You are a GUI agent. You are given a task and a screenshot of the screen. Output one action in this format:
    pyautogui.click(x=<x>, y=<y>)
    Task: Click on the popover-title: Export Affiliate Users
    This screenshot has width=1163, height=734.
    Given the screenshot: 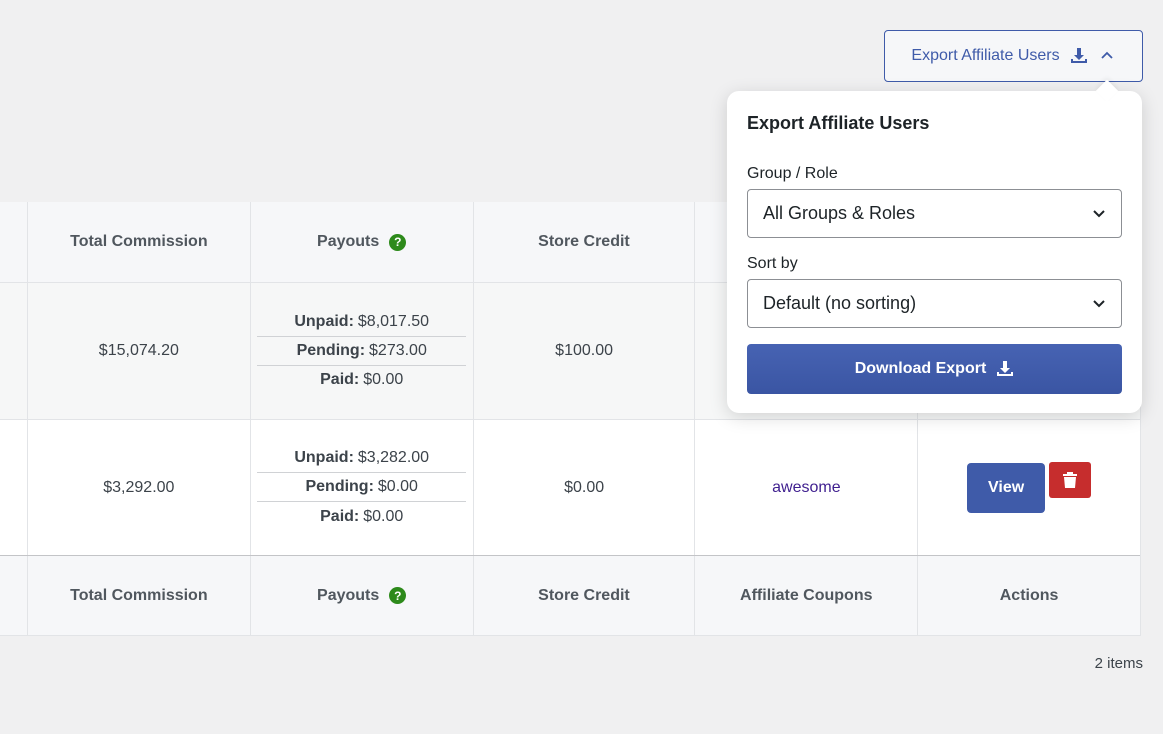 What is the action you would take?
    pyautogui.click(x=838, y=123)
    